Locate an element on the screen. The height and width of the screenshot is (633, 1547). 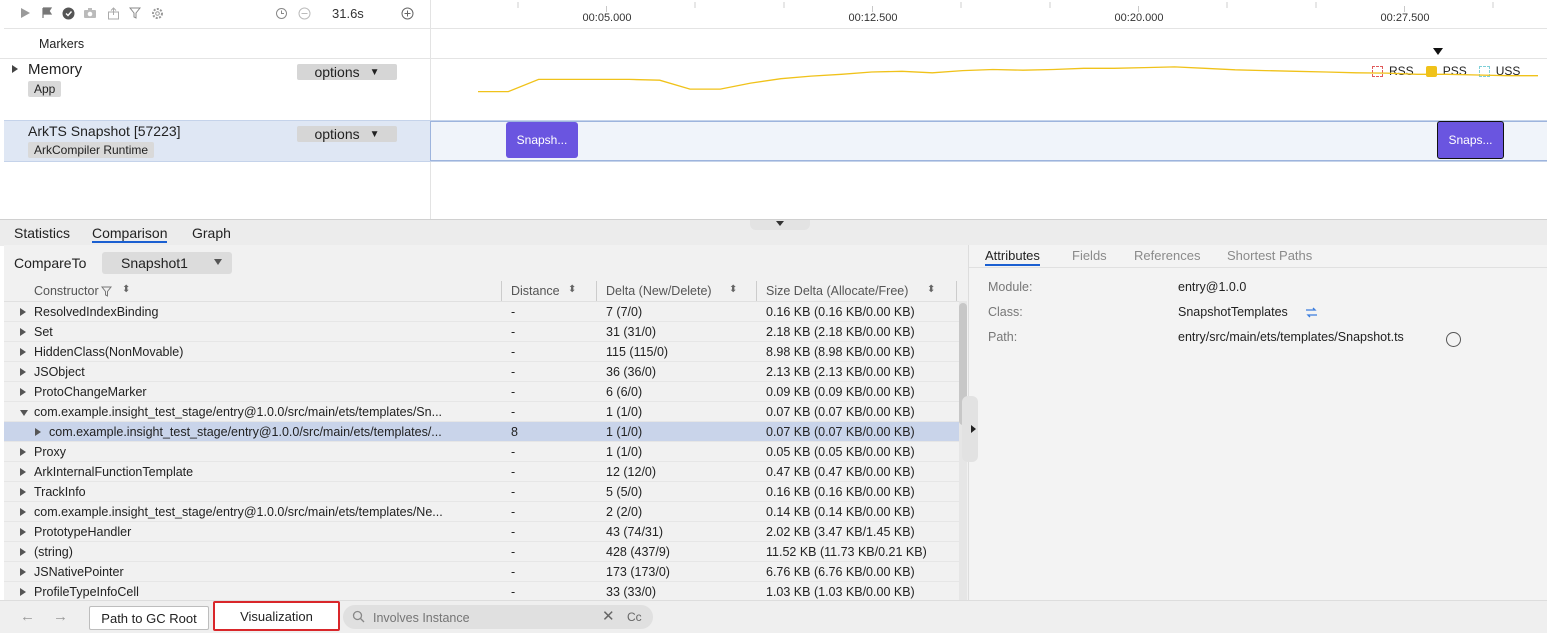
minus-icon is located at coordinates (304, 13).